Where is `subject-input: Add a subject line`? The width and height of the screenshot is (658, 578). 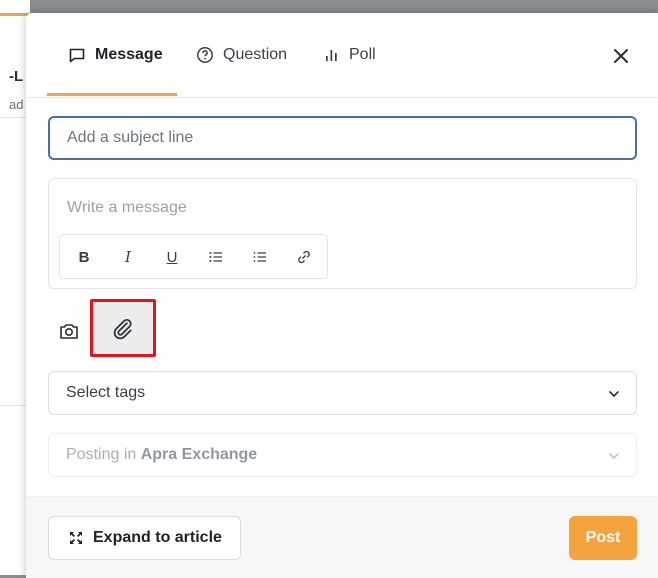 subject-input: Add a subject line is located at coordinates (342, 138).